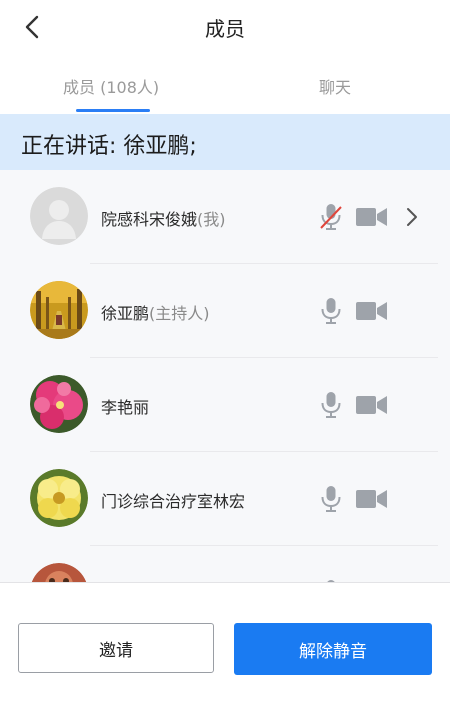  What do you see at coordinates (125, 407) in the screenshot?
I see `member-name: 李艳丽` at bounding box center [125, 407].